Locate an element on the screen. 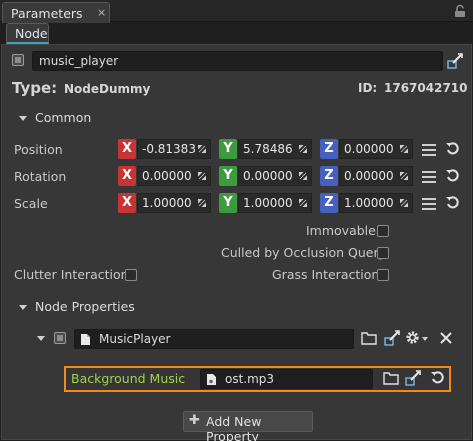 The height and width of the screenshot is (441, 473). property-enabled-checkbox is located at coordinates (60, 338).